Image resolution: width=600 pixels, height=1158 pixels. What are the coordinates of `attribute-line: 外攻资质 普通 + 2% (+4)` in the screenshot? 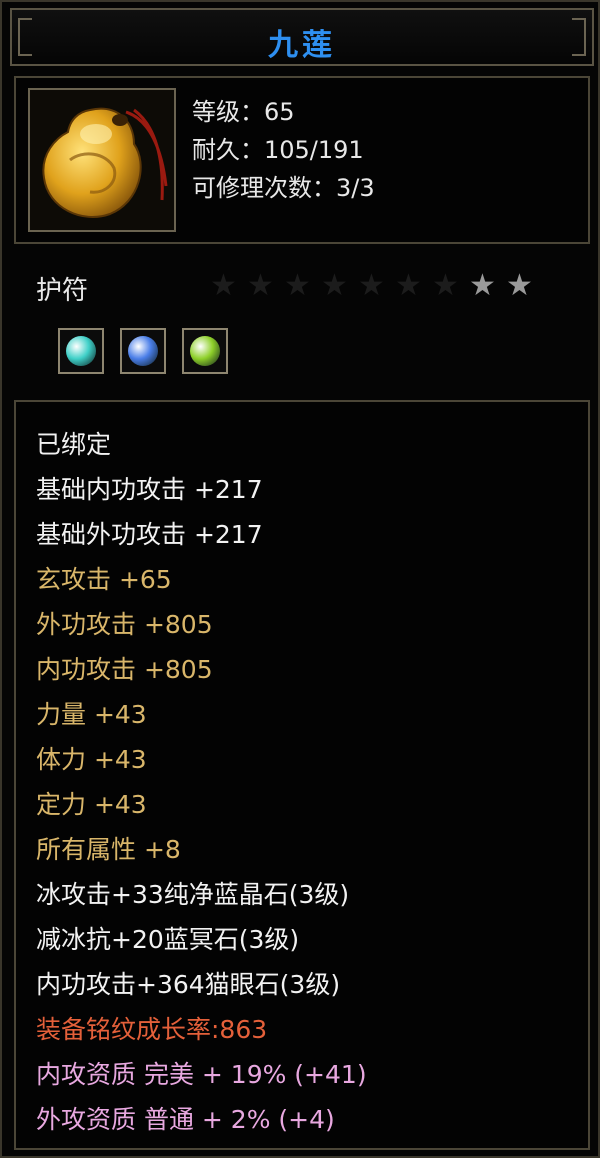 It's located at (185, 1119).